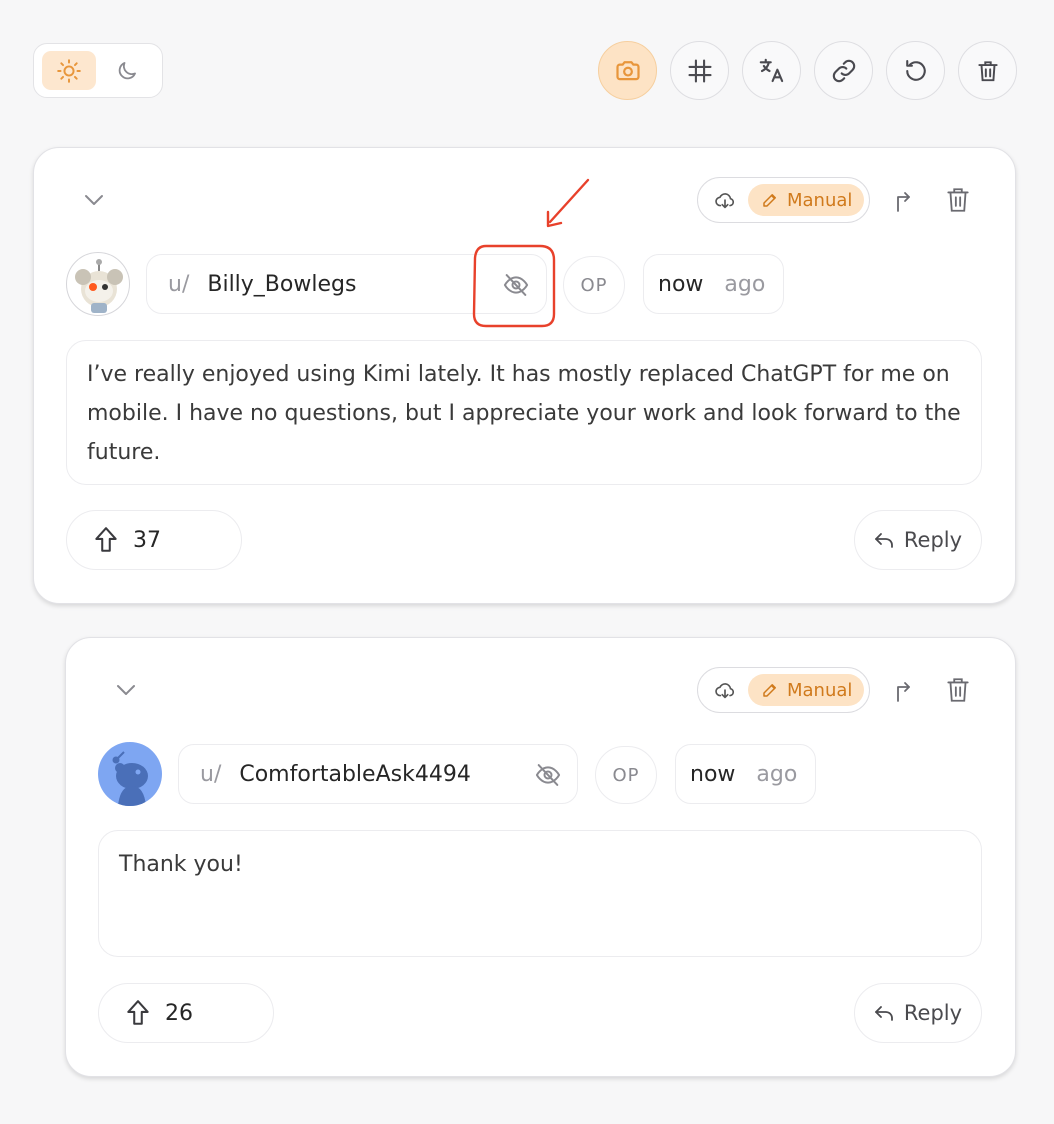 This screenshot has height=1124, width=1054. I want to click on username-field: u/ ComfortableAsk4494, so click(378, 774).